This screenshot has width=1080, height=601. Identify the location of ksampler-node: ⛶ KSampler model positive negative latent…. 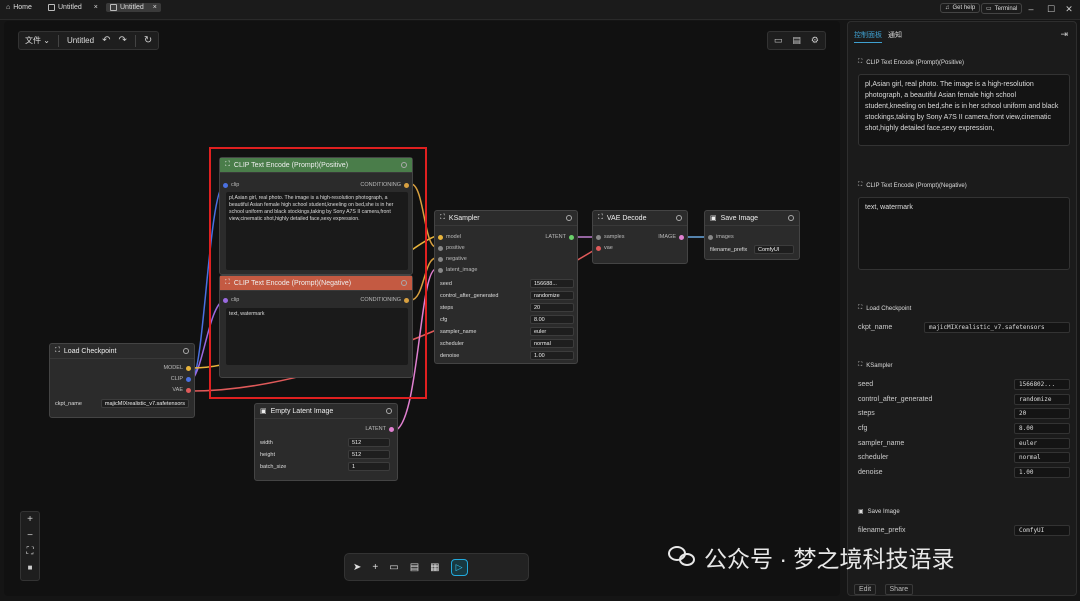
(506, 287).